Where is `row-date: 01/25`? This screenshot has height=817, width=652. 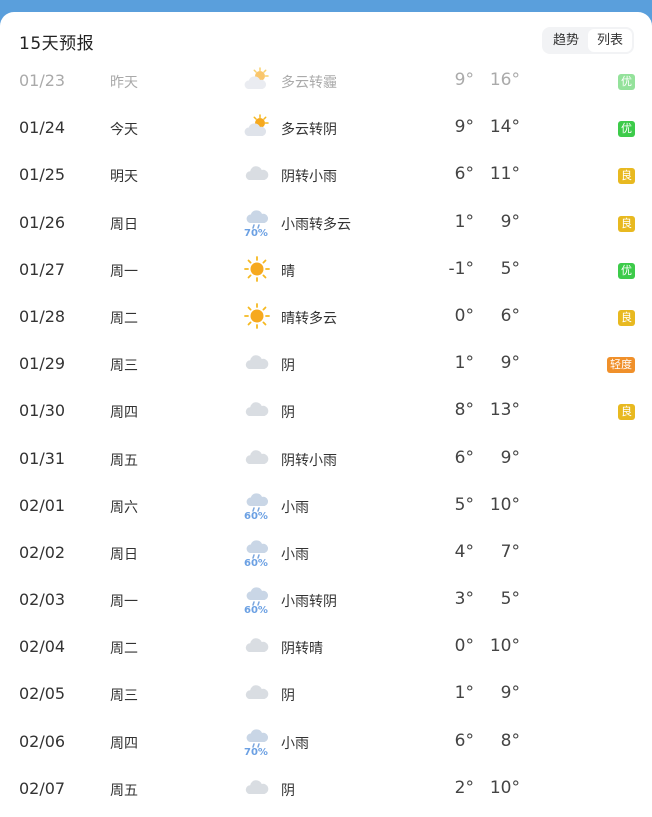 row-date: 01/25 is located at coordinates (42, 175).